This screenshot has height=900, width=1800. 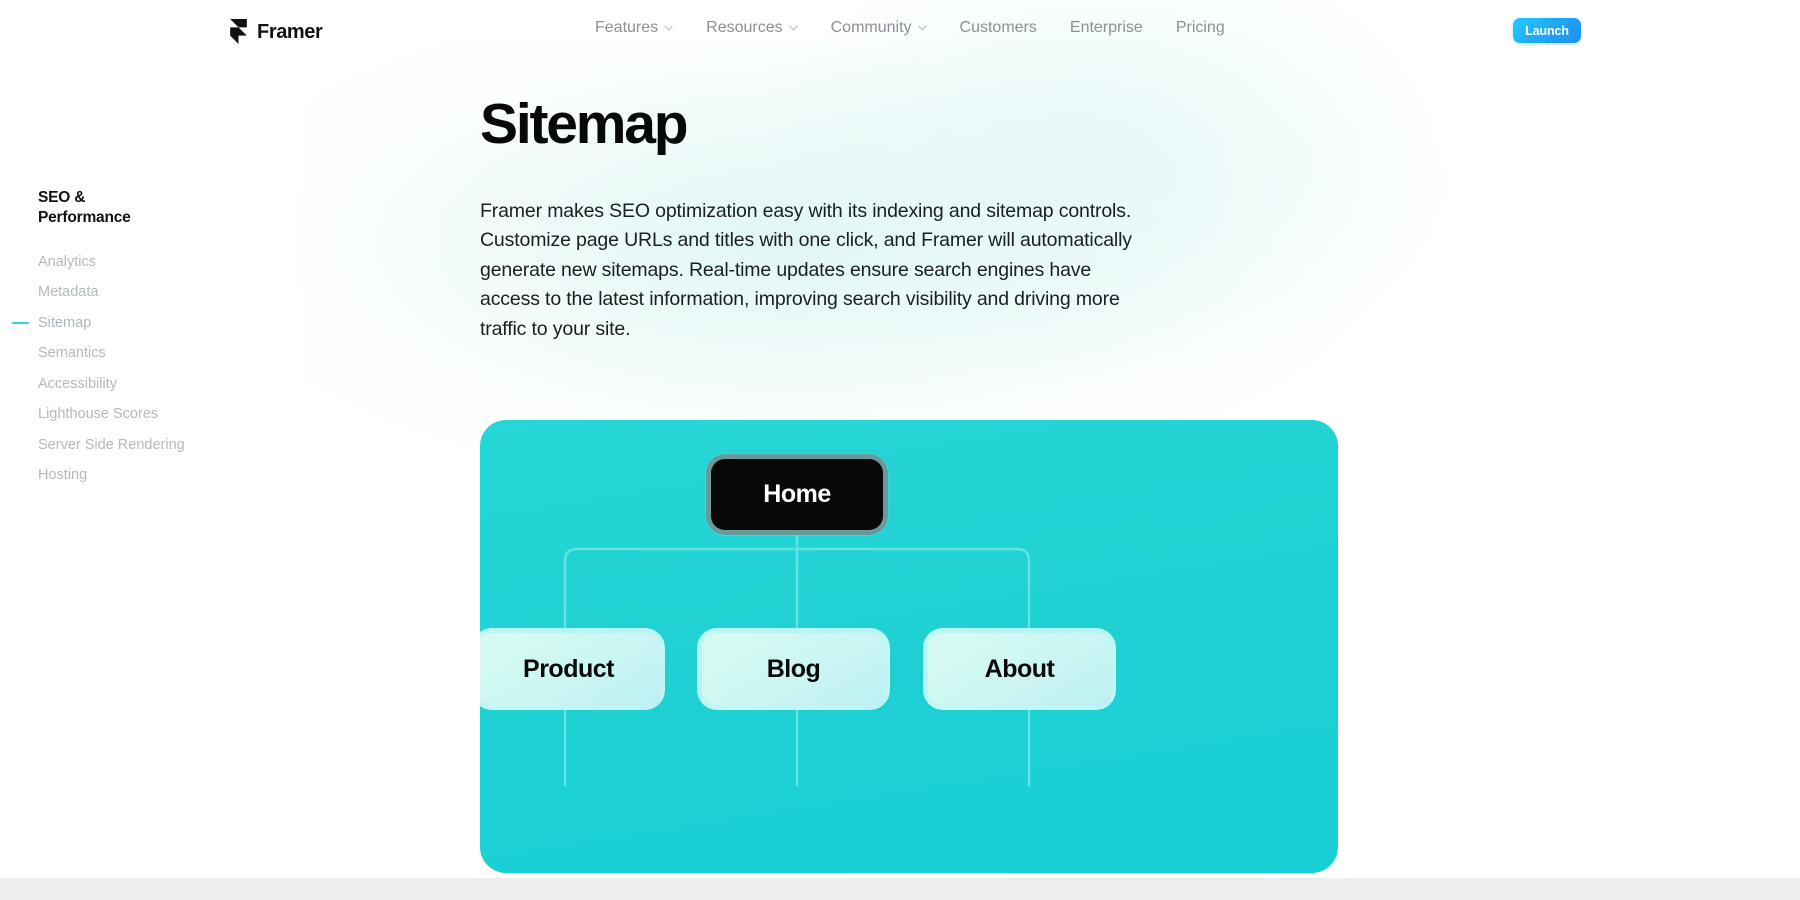 I want to click on nav-item-pricing: Pricing, so click(x=1200, y=28).